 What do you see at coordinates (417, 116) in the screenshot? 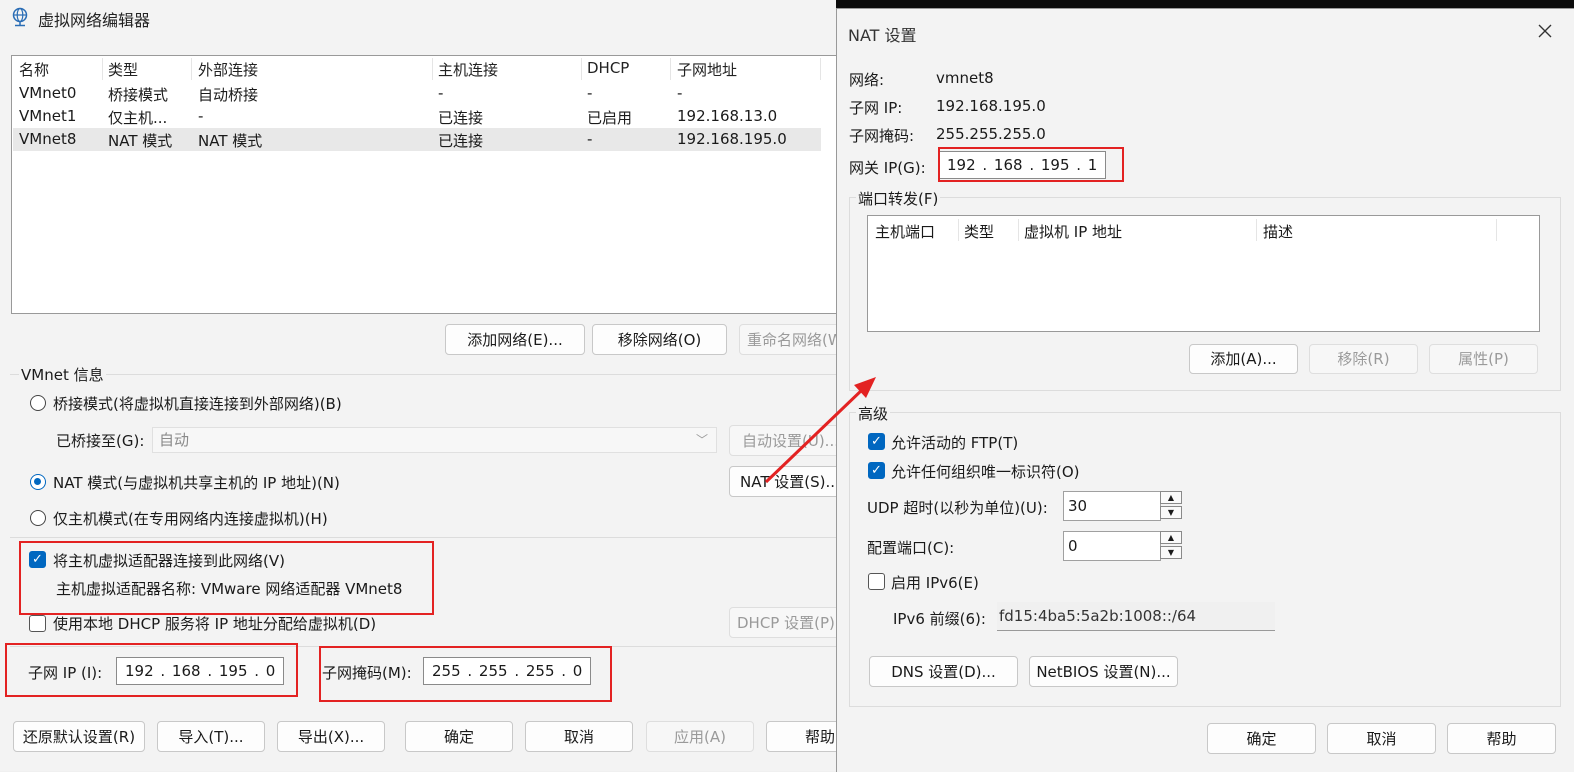
I see `table-row: VMnet1 仅主机... - 已连接 已启用 192.168.13.0` at bounding box center [417, 116].